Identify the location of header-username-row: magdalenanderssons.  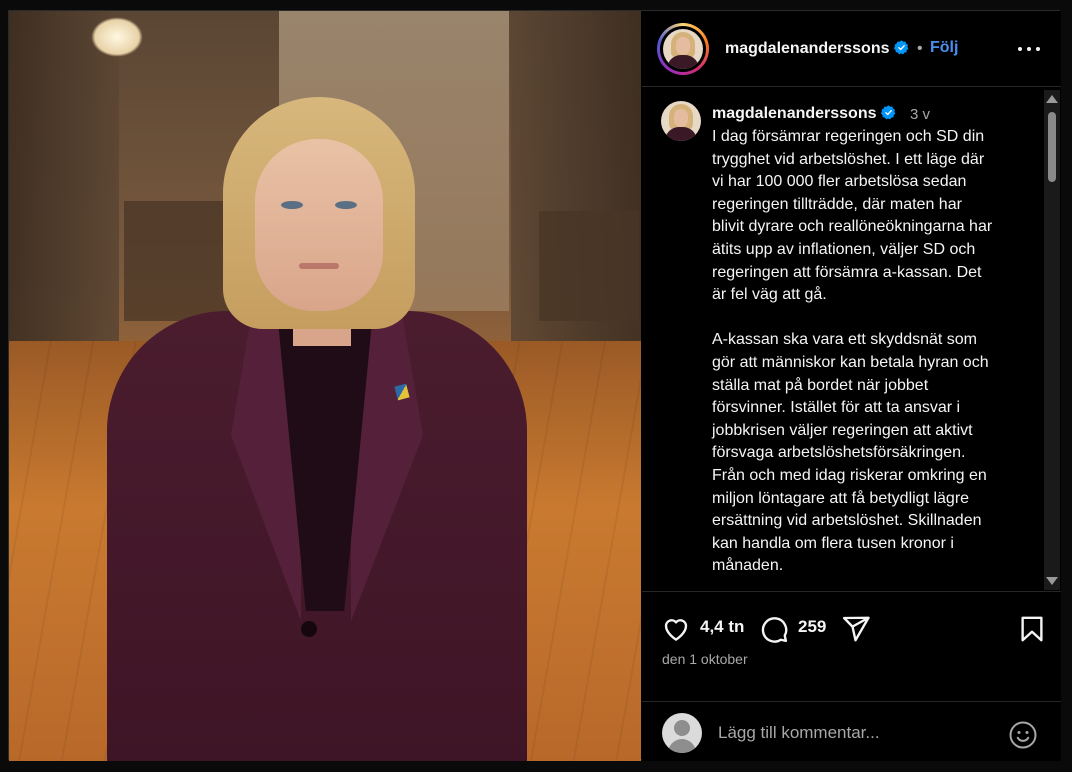
(817, 49).